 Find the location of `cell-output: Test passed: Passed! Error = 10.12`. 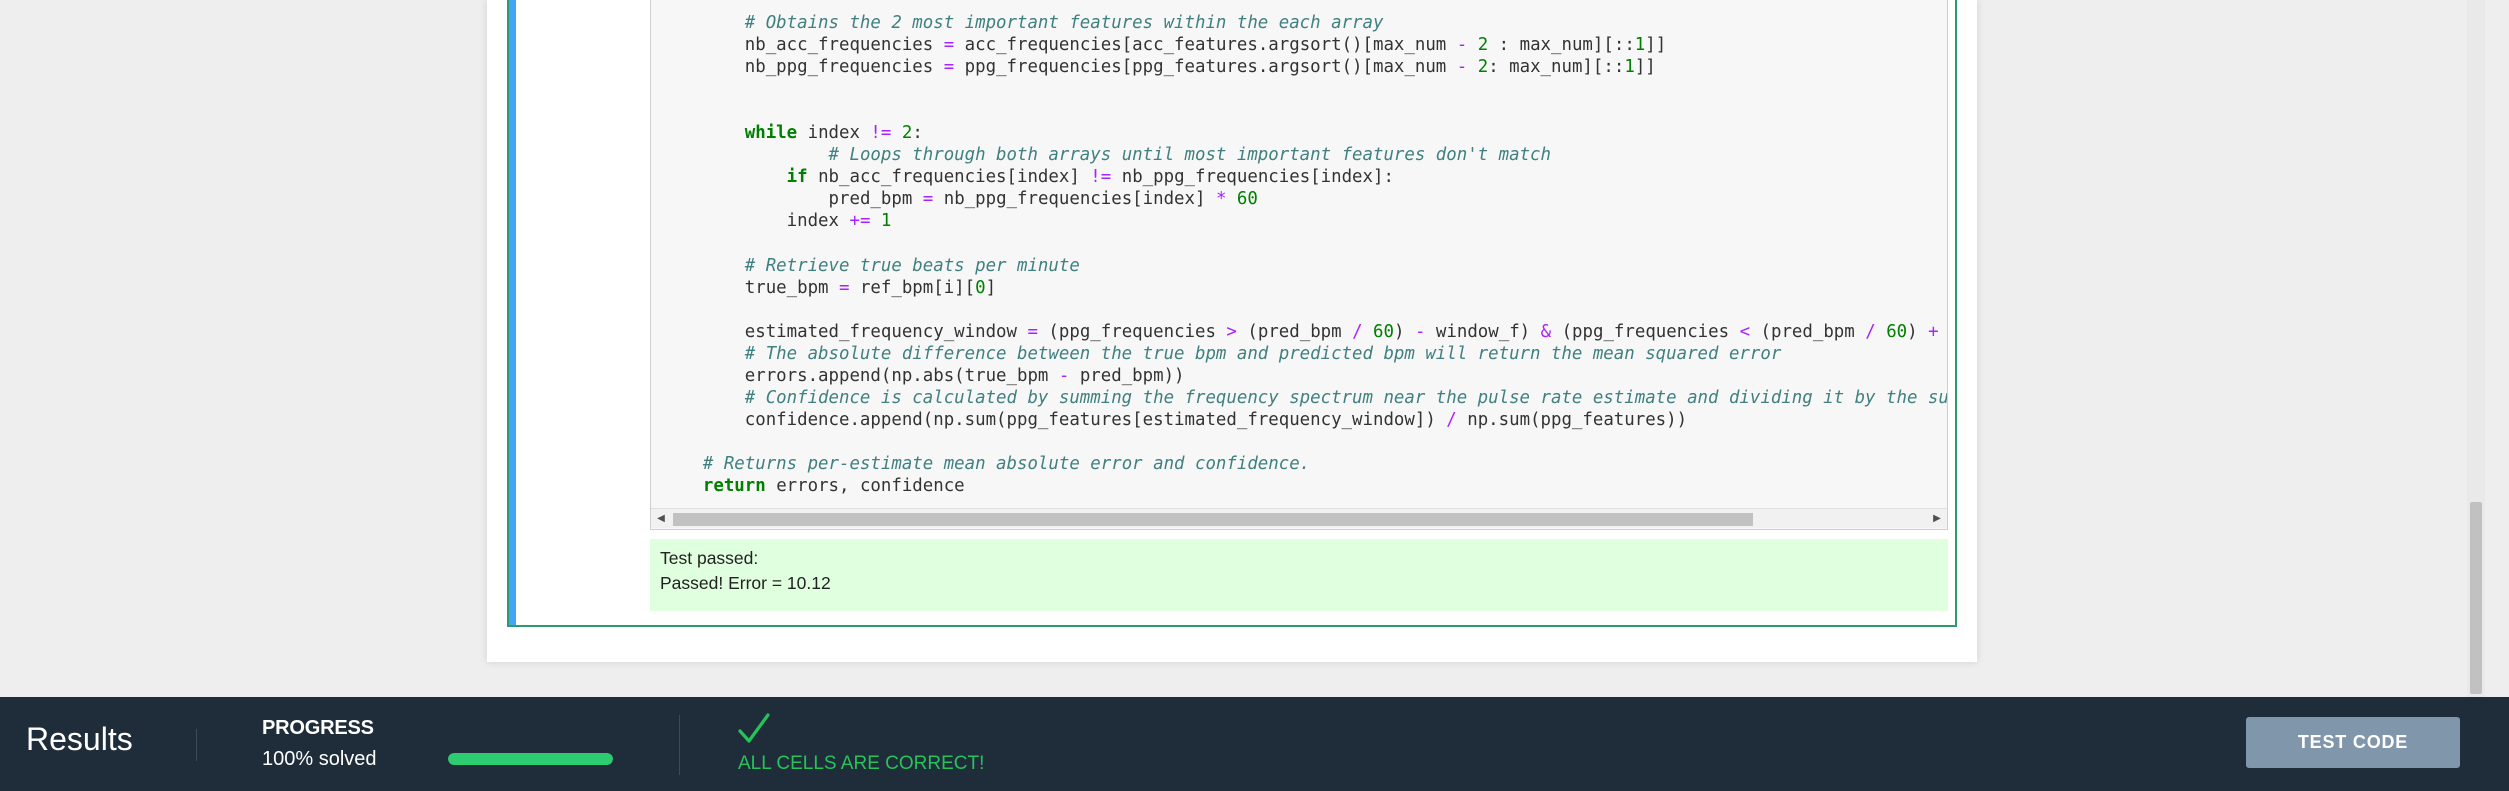

cell-output: Test passed: Passed! Error = 10.12 is located at coordinates (1299, 575).